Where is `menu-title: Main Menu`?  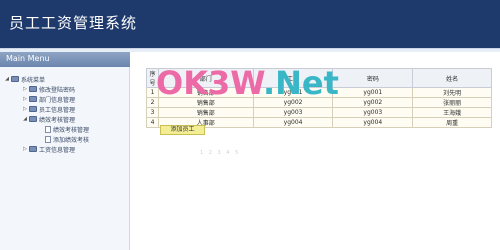
menu-title: Main Menu is located at coordinates (65, 59).